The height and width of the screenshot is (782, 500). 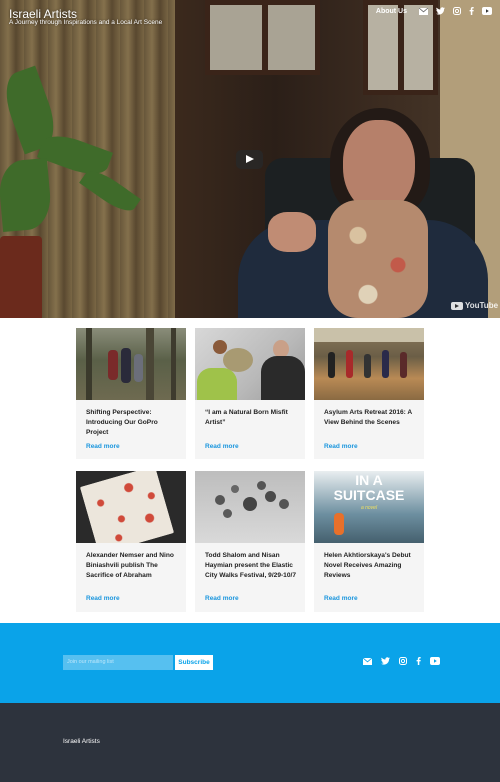 I want to click on youtube-logo: YouTube, so click(x=474, y=305).